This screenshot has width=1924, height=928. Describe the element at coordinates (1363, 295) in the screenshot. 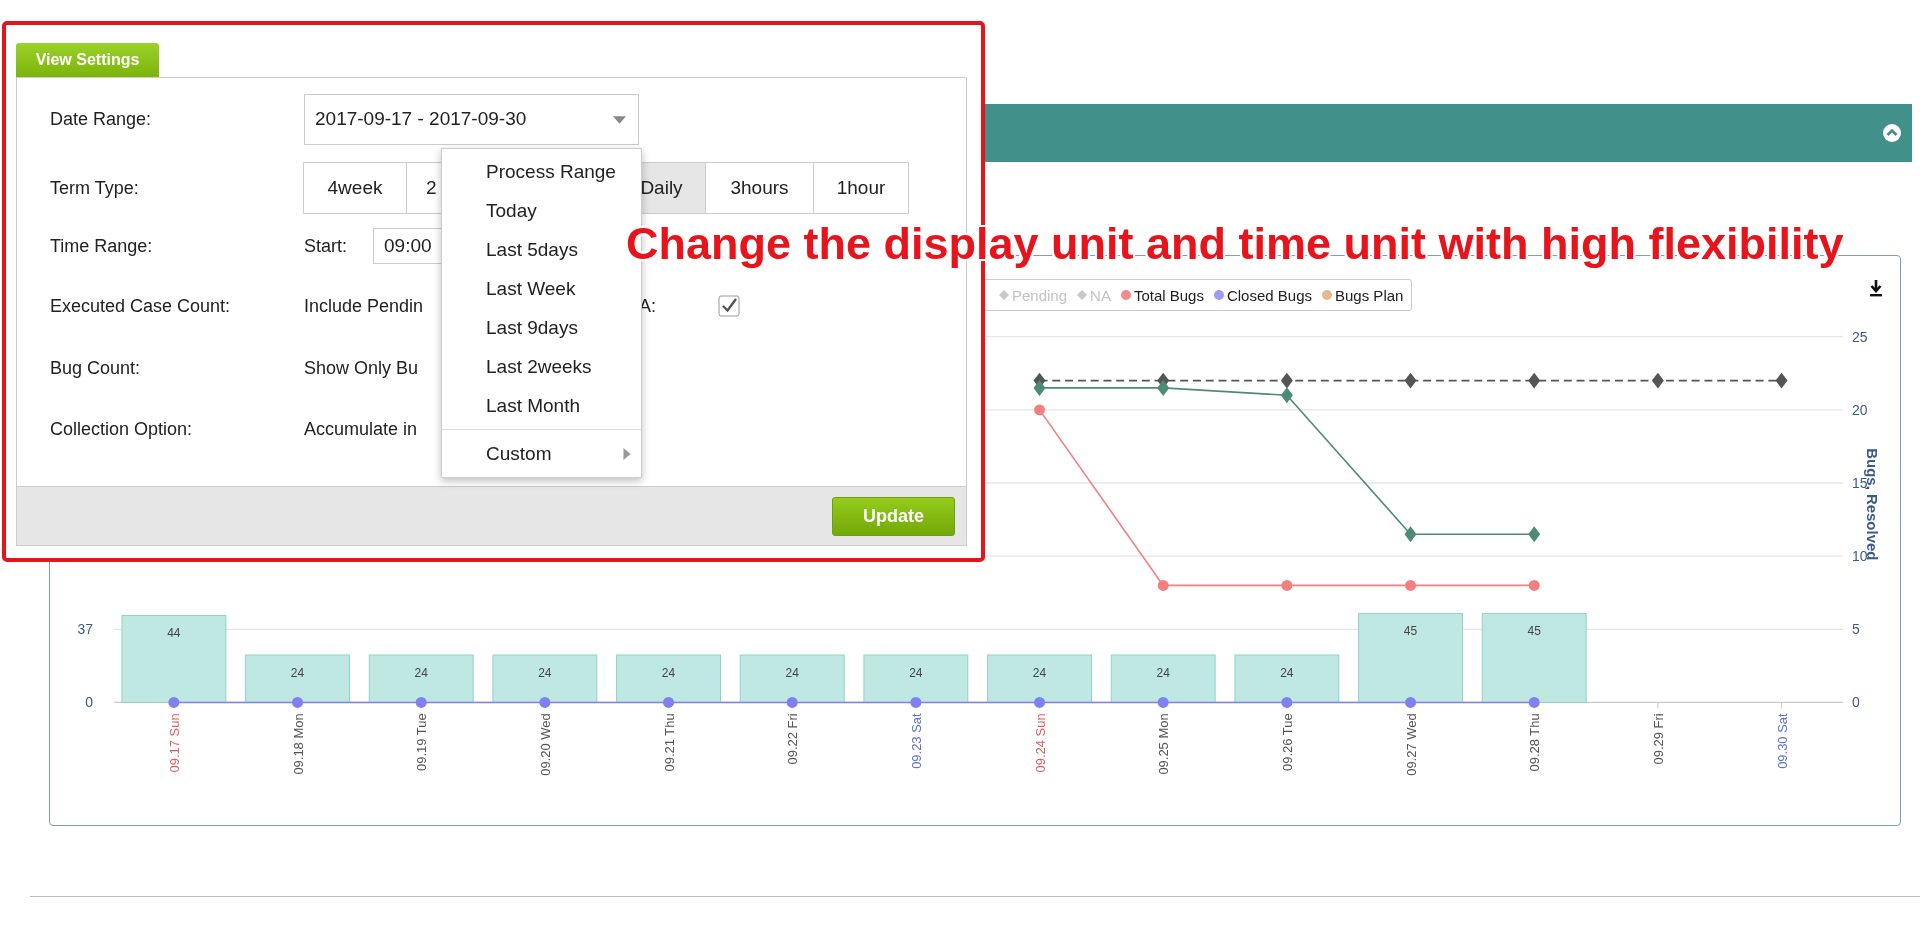

I see `legend-item: Bugs Plan` at that location.